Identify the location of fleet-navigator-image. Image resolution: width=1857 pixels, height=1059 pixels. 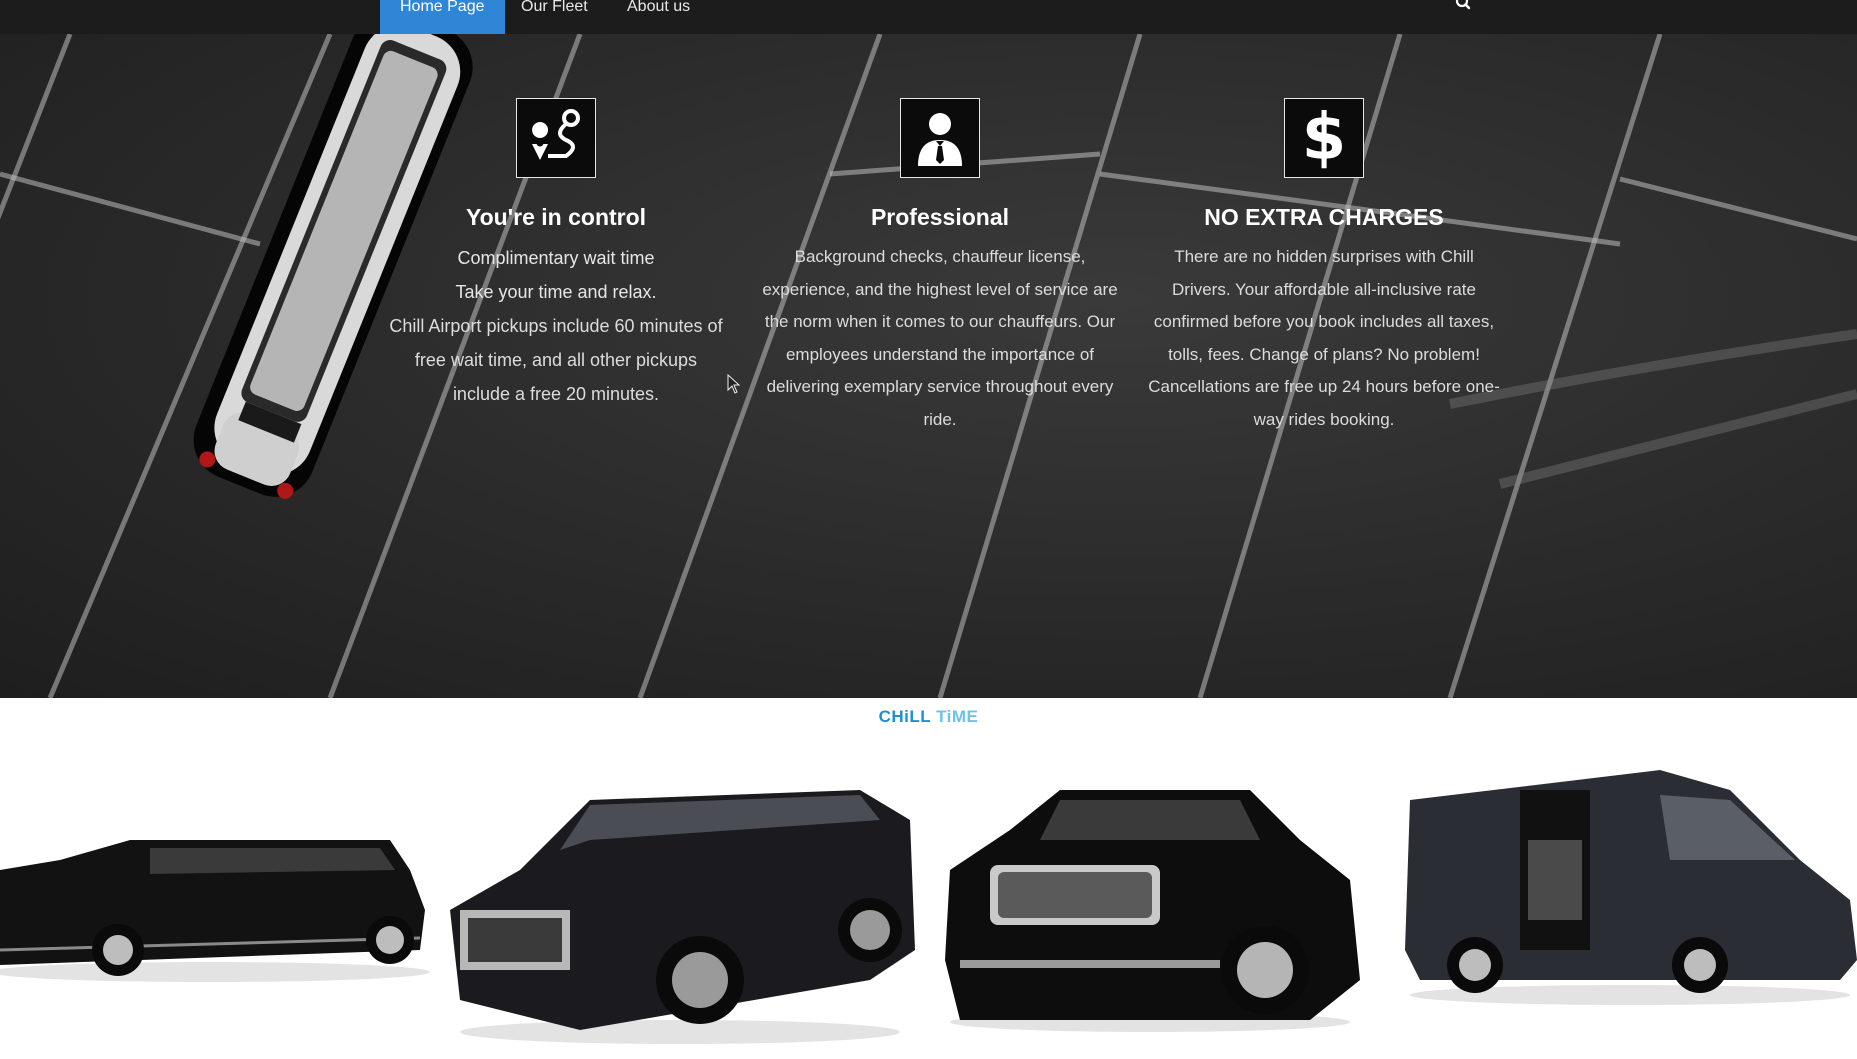
(1150, 909).